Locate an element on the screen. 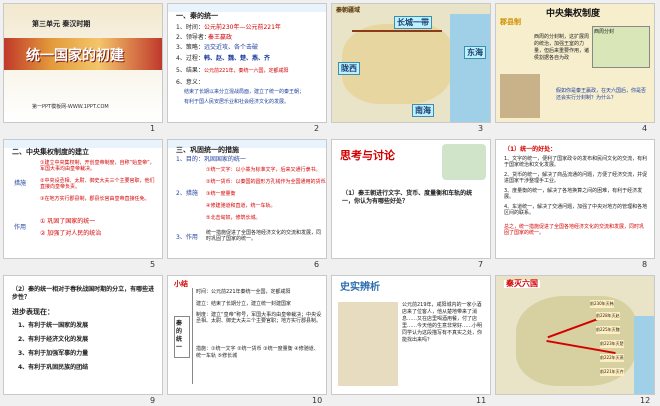 This screenshot has width=660, height=406. text-line: 有利于国人民安居乐业和社会经济文化的发展。 is located at coordinates (237, 102).